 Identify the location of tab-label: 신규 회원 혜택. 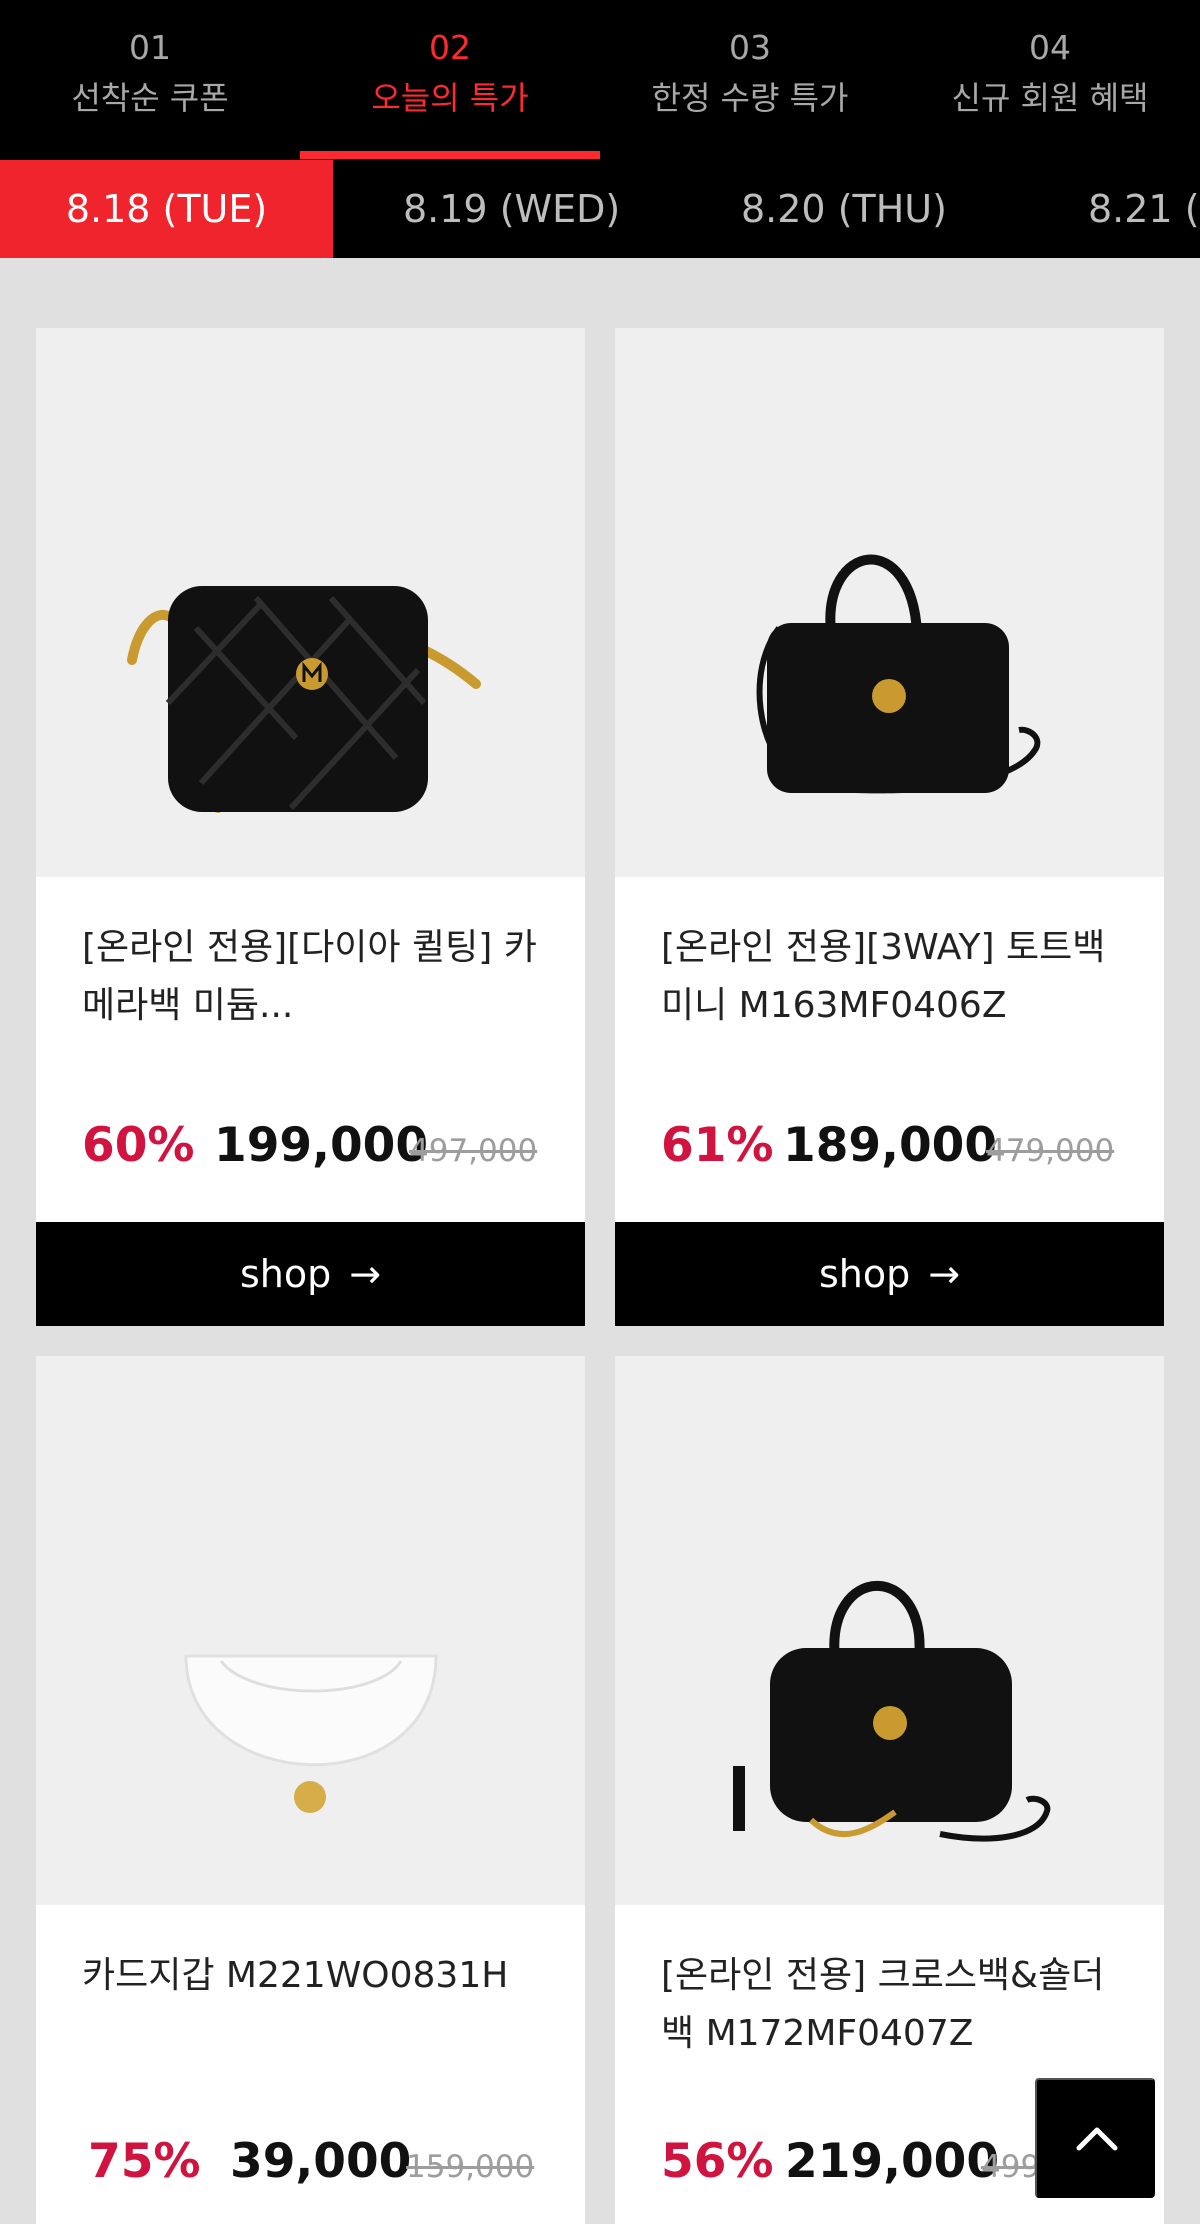
(1050, 98).